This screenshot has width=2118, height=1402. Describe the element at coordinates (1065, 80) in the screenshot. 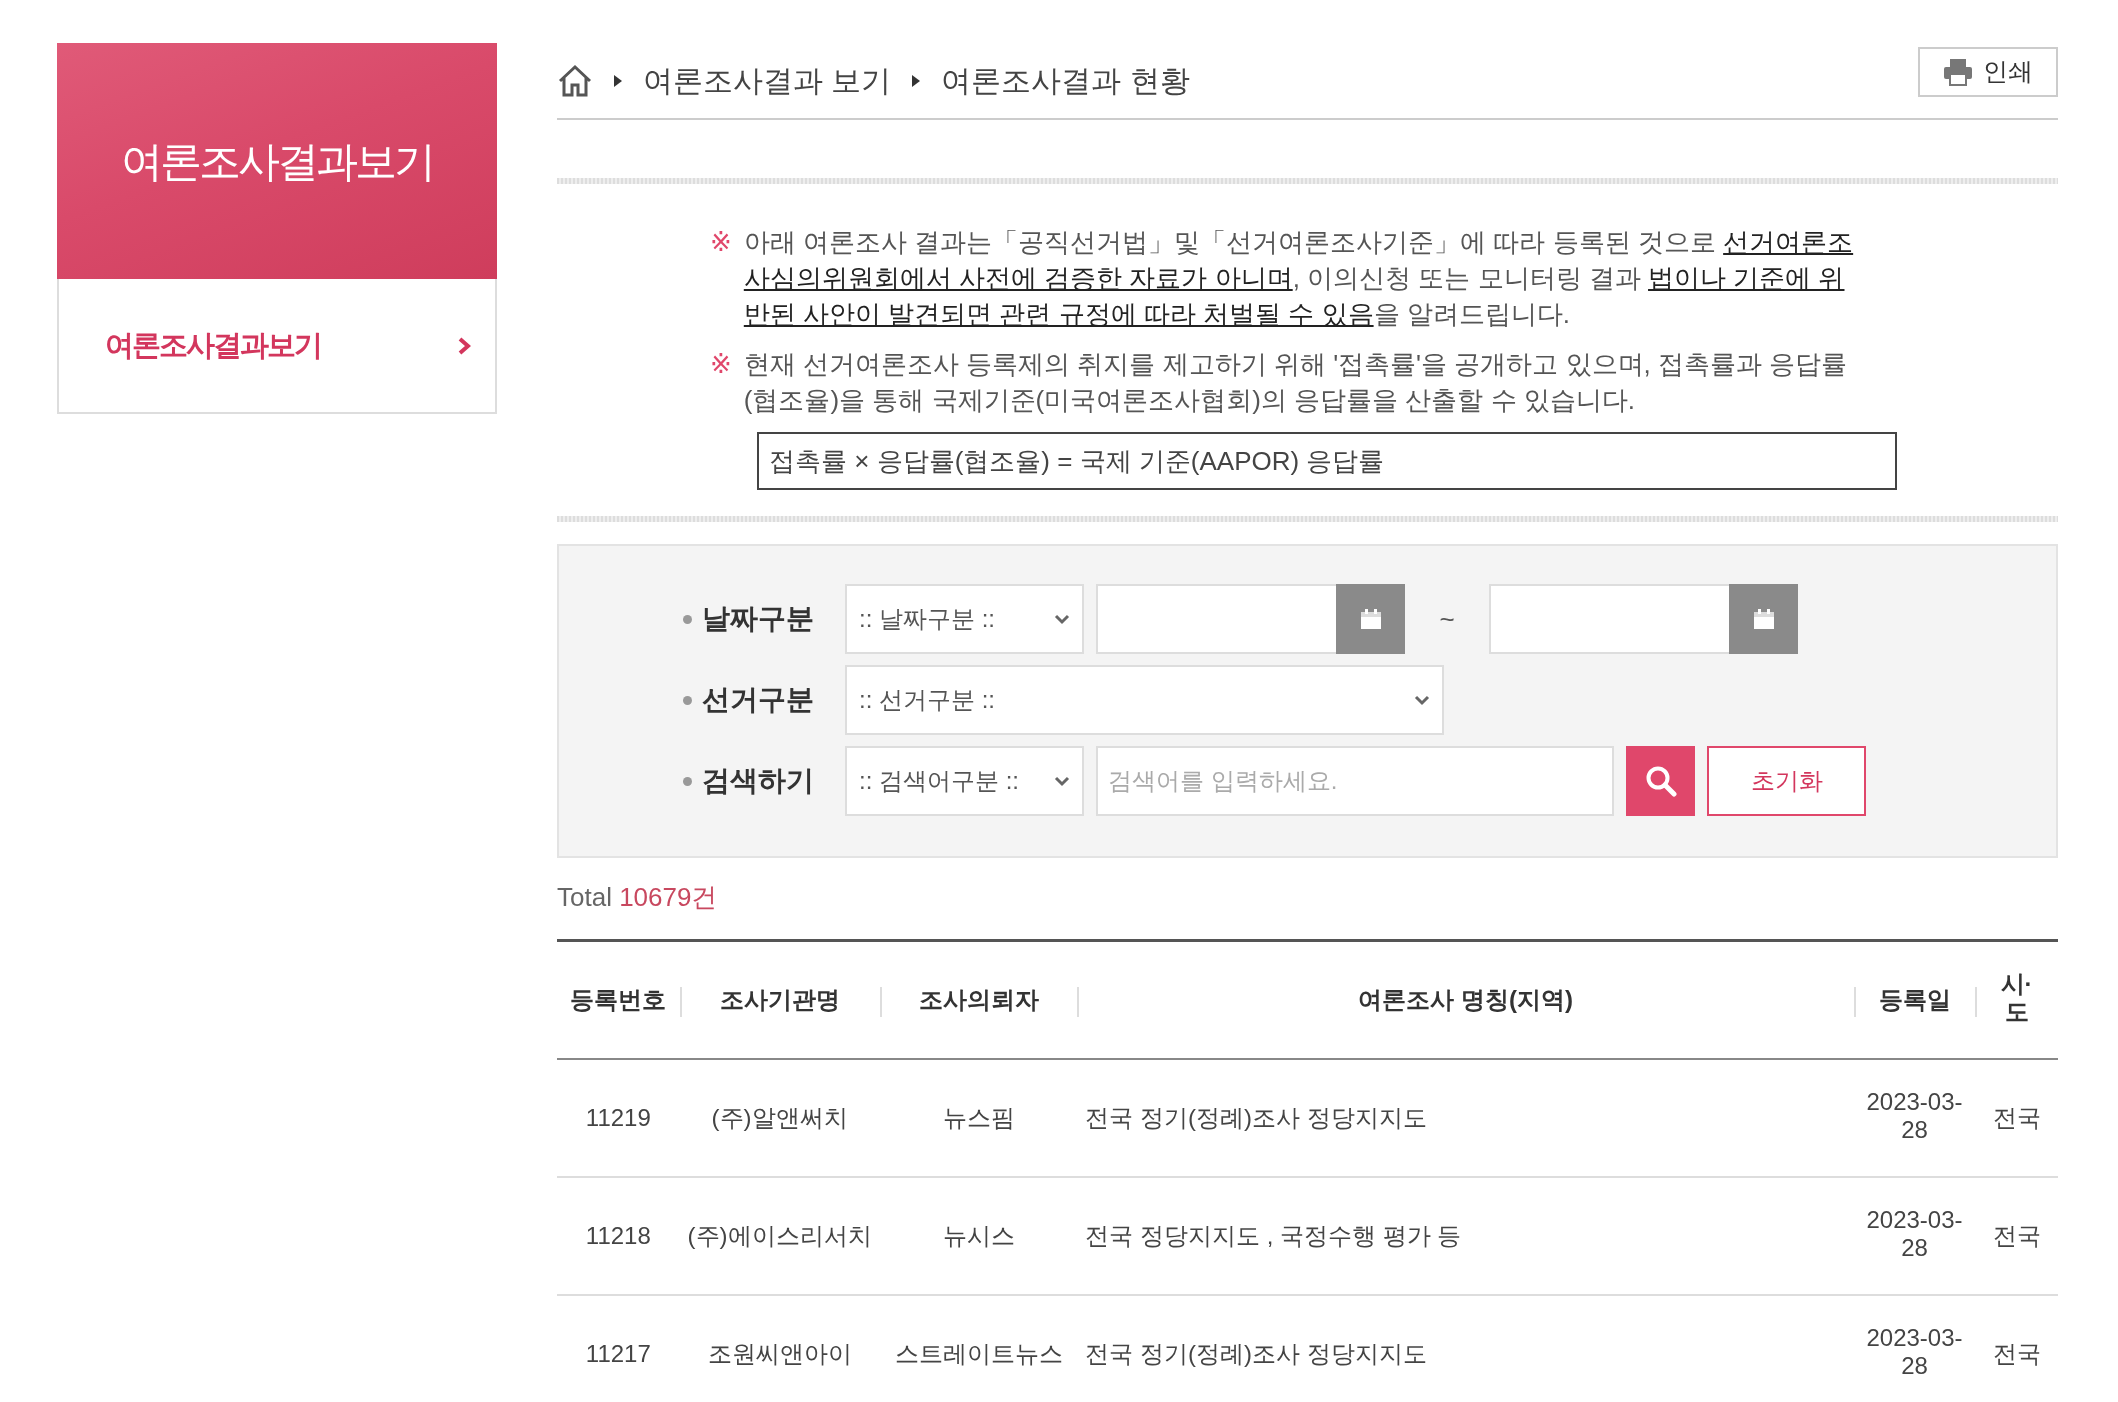

I see `breadcrumb-link: 여론조사결과 현황` at that location.